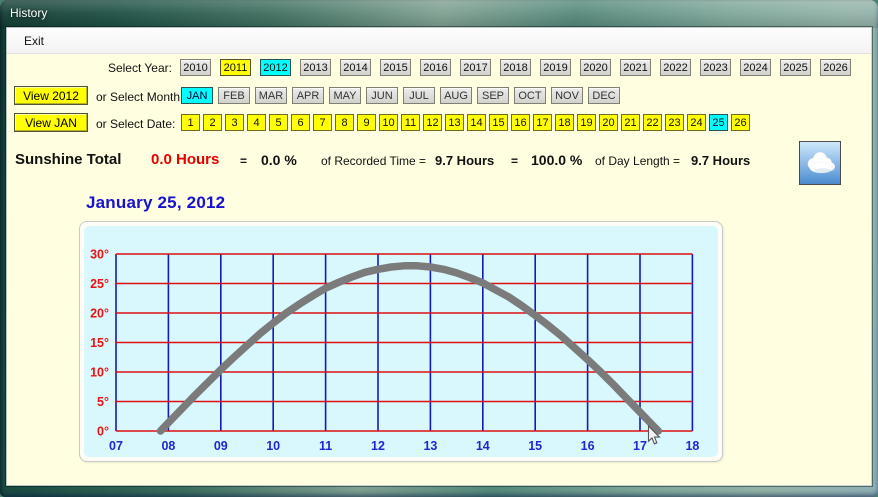 This screenshot has height=497, width=878. Describe the element at coordinates (197, 95) in the screenshot. I see `month-button-jan: JAN` at that location.